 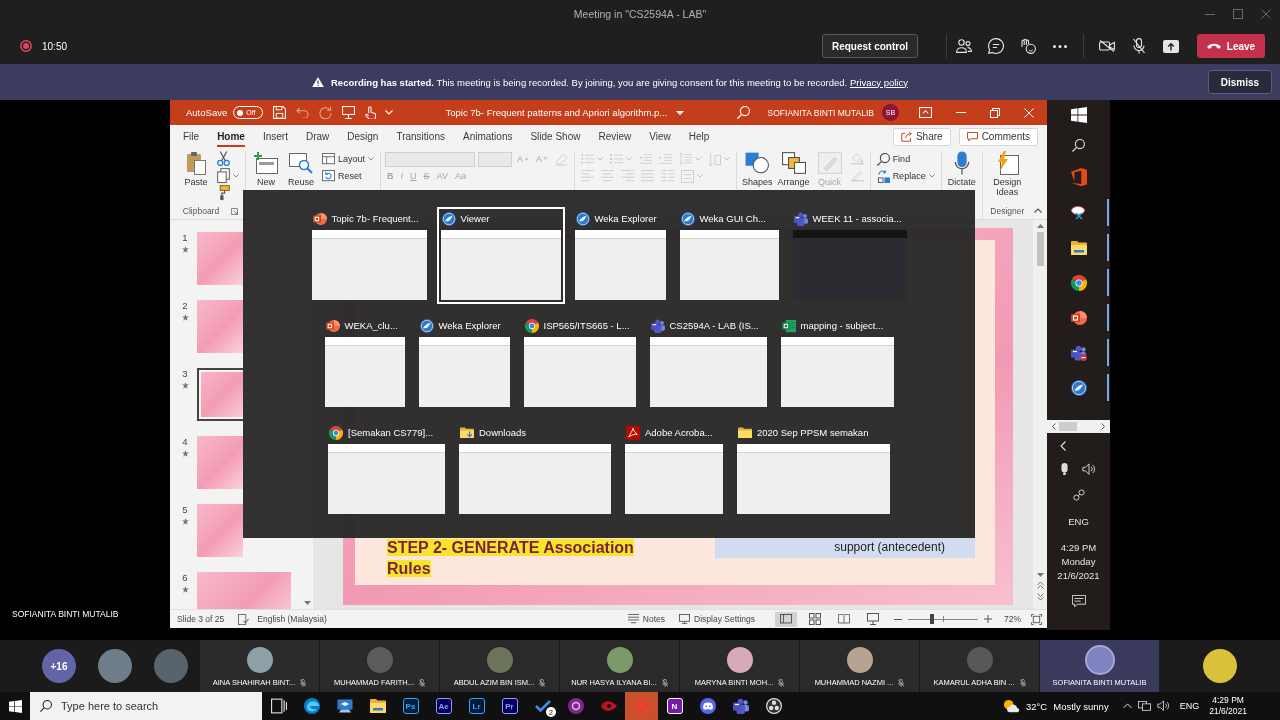 I want to click on customize-caret-icon, so click(x=389, y=112).